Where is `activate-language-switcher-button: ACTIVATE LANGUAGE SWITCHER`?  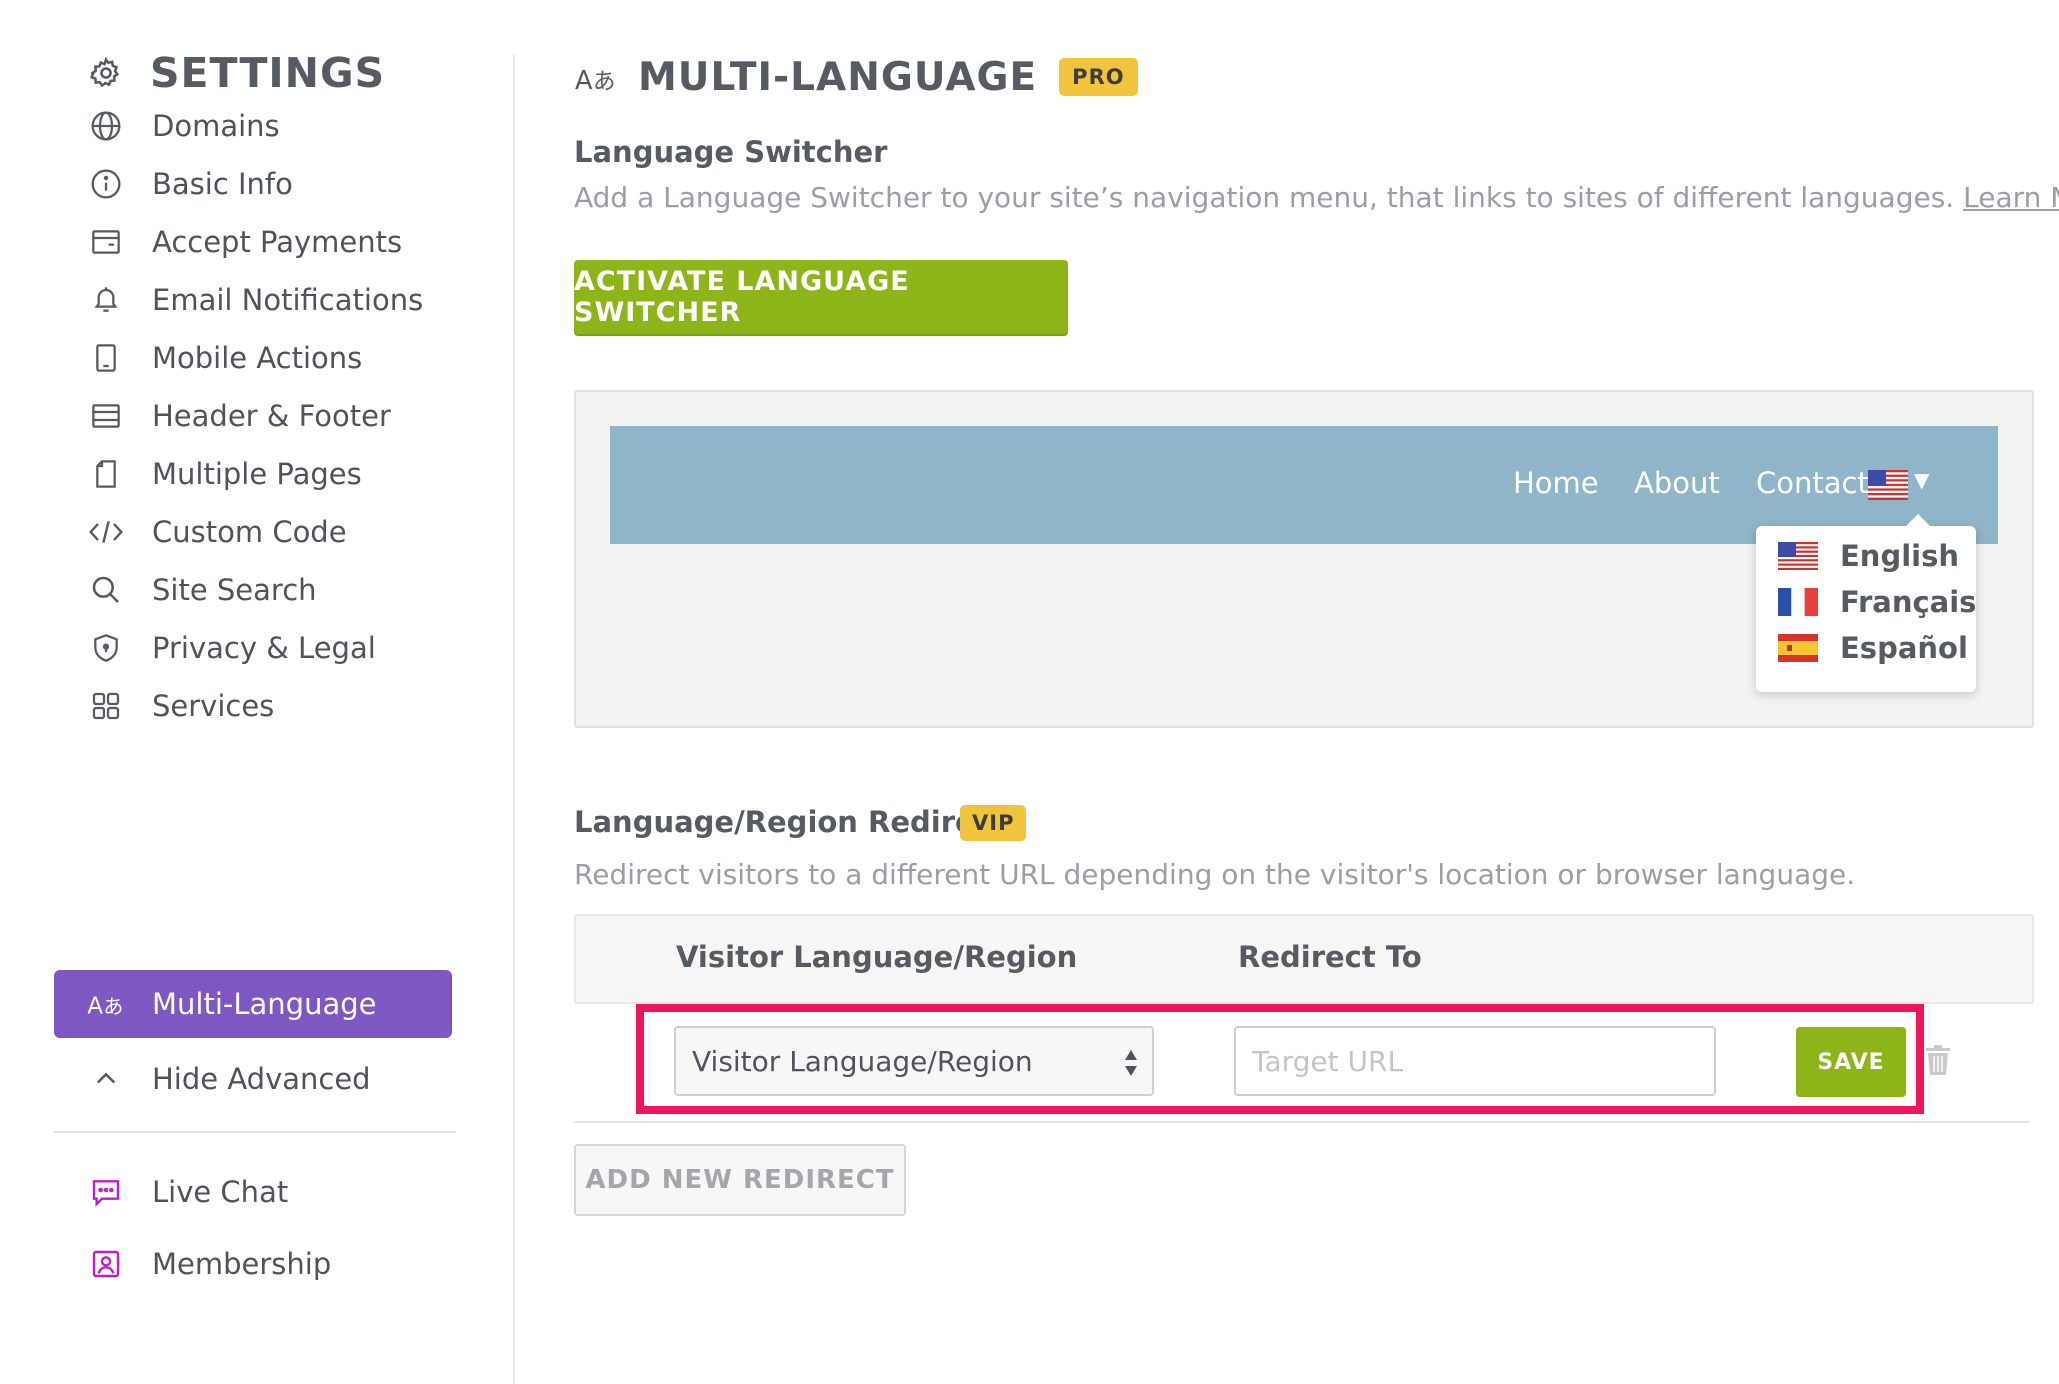 activate-language-switcher-button: ACTIVATE LANGUAGE SWITCHER is located at coordinates (821, 297).